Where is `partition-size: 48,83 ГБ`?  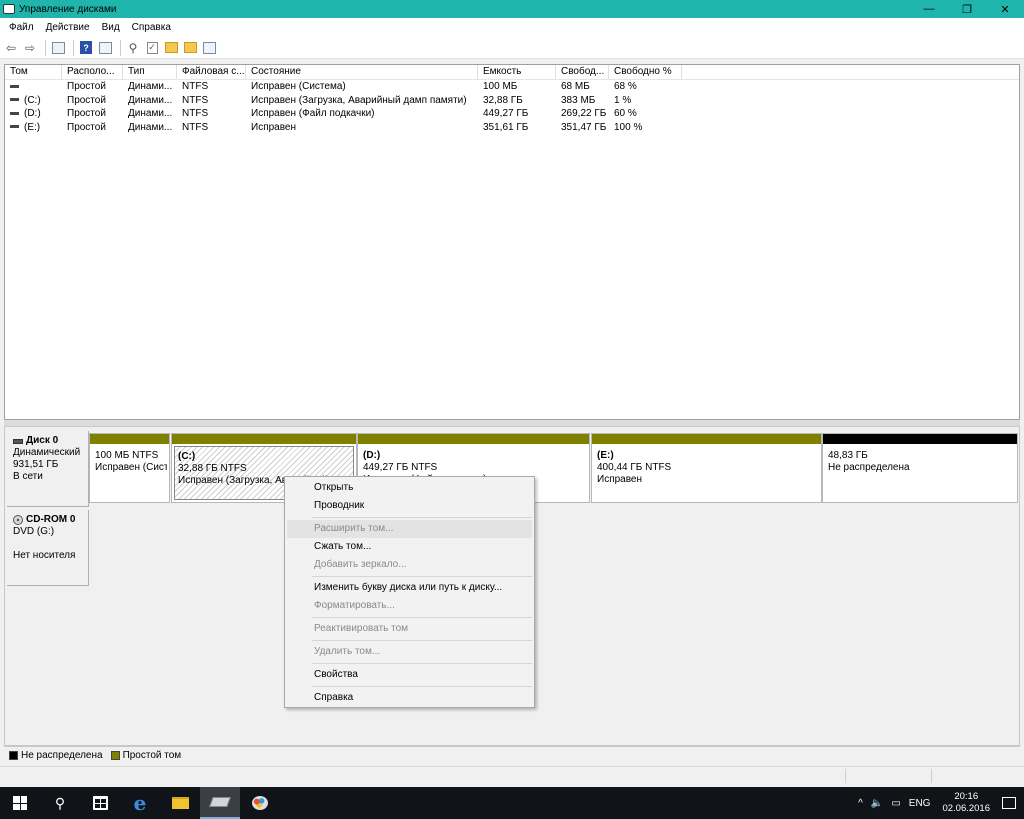 partition-size: 48,83 ГБ is located at coordinates (848, 455).